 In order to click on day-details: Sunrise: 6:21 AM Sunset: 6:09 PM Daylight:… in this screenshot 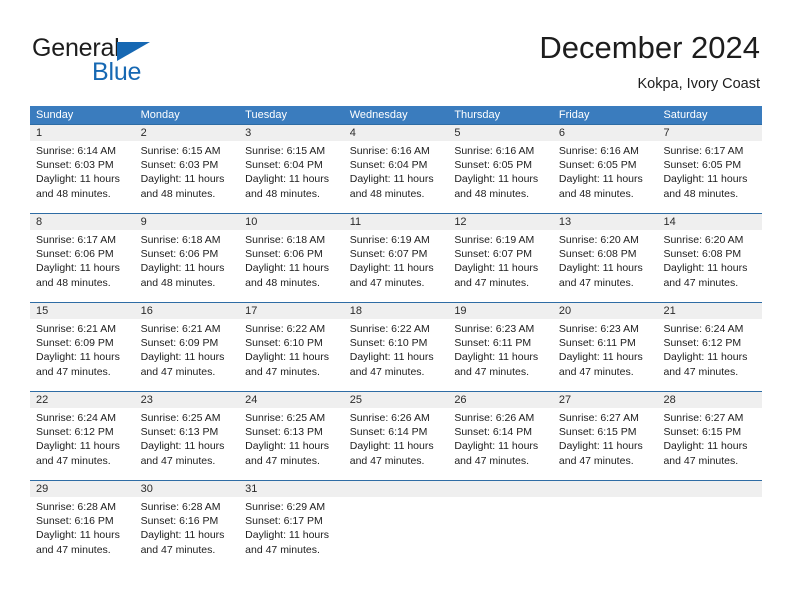, I will do `click(82, 348)`.